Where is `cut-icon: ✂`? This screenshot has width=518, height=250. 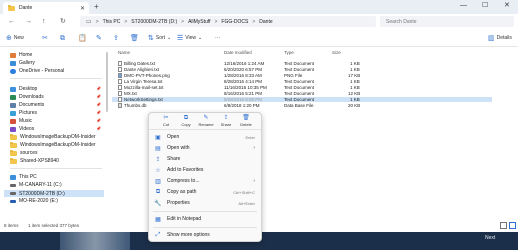
cut-icon: ✂ is located at coordinates (45, 38).